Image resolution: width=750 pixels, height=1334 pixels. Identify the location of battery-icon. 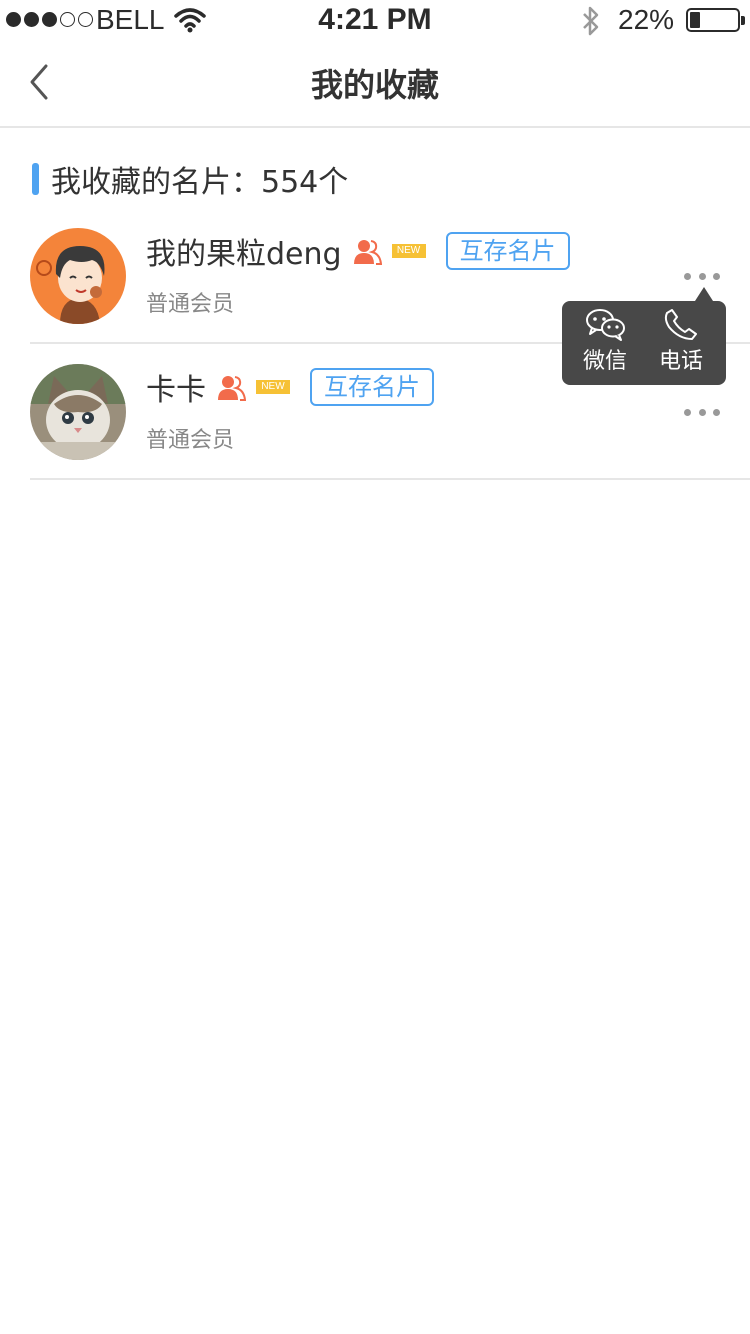
(715, 20).